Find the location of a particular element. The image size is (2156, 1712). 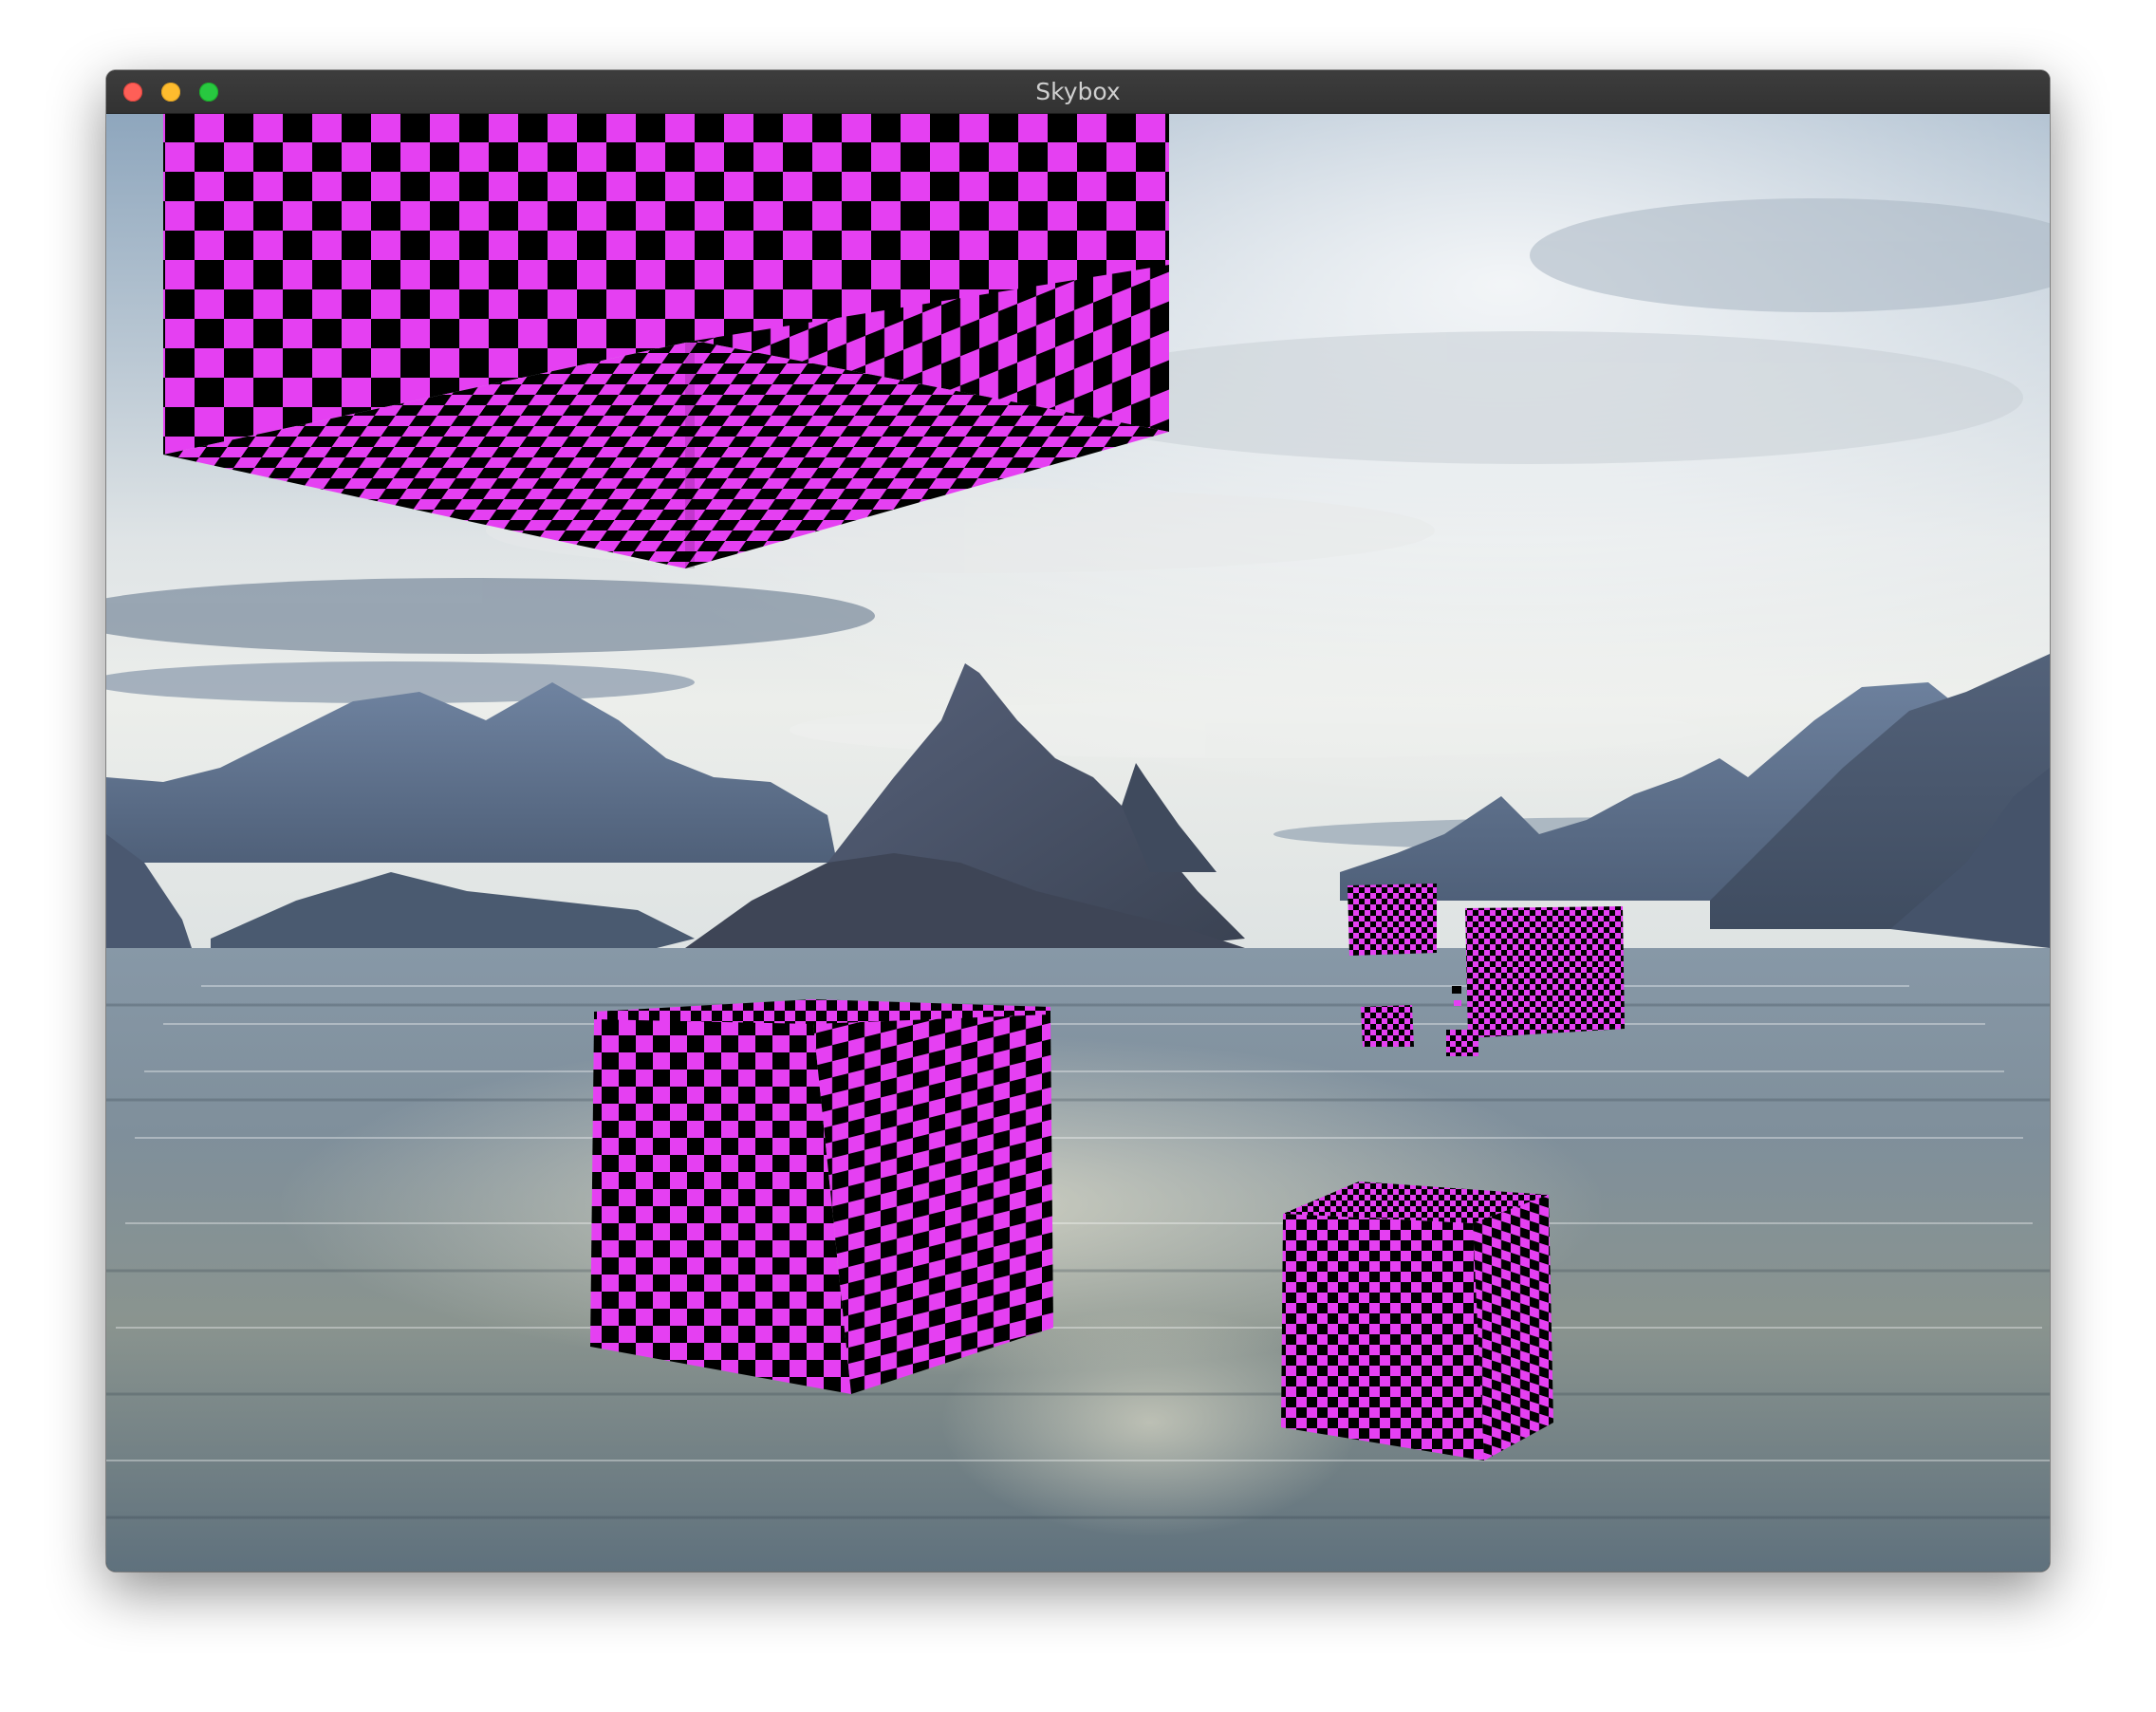

title-bar: Skybox is located at coordinates (1078, 92).